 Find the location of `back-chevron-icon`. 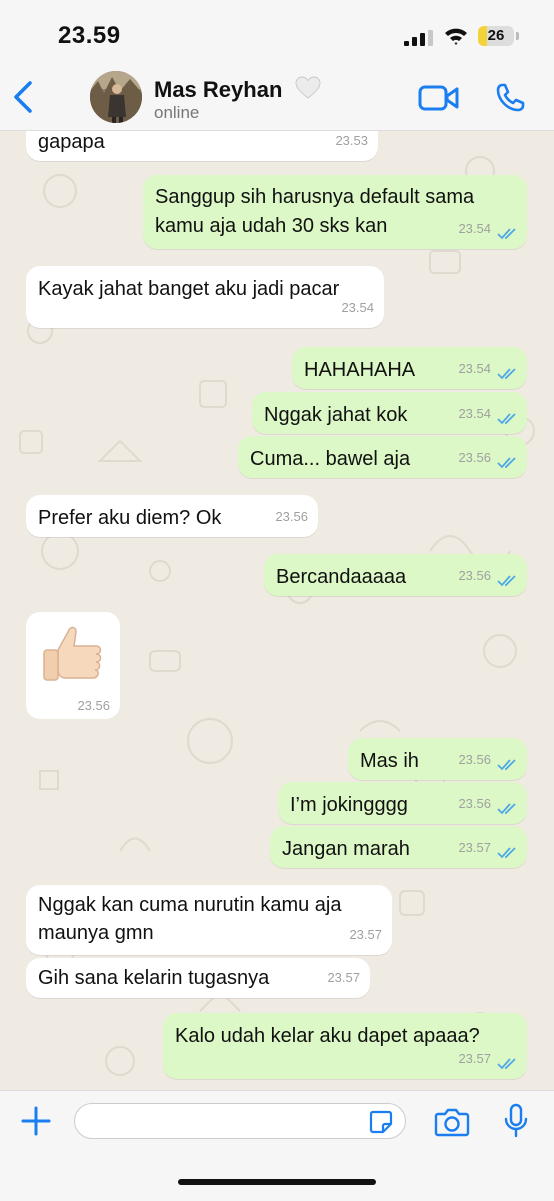

back-chevron-icon is located at coordinates (23, 97).